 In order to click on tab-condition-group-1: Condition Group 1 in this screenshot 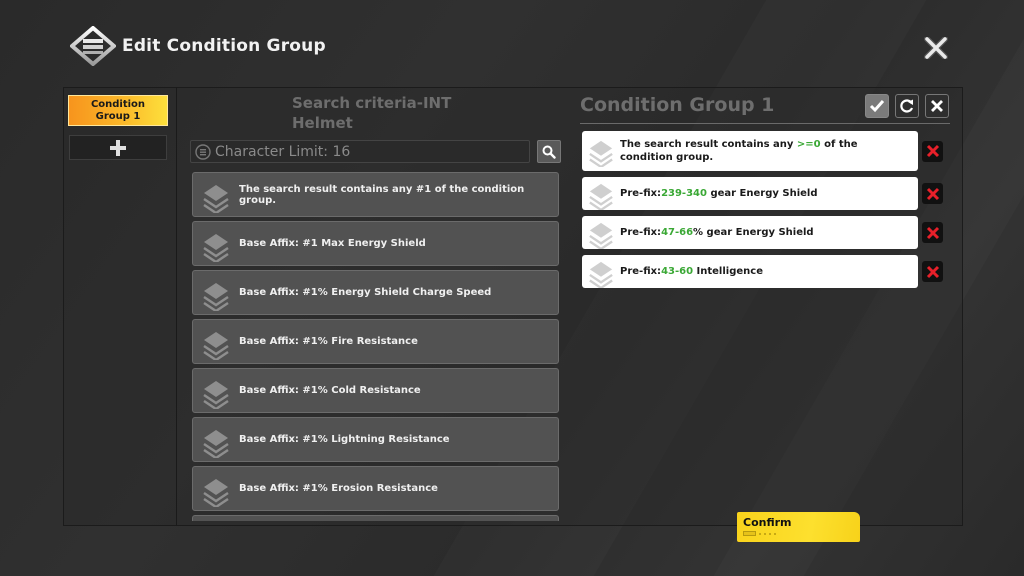, I will do `click(118, 110)`.